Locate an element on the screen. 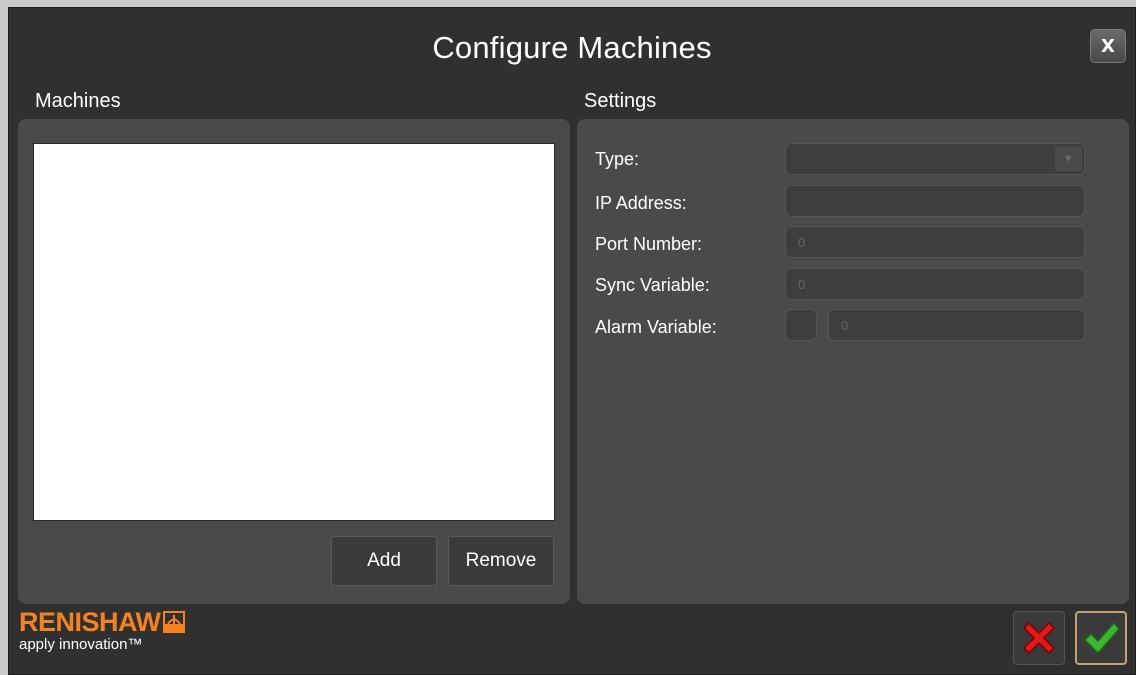  cancel-button is located at coordinates (1039, 638).